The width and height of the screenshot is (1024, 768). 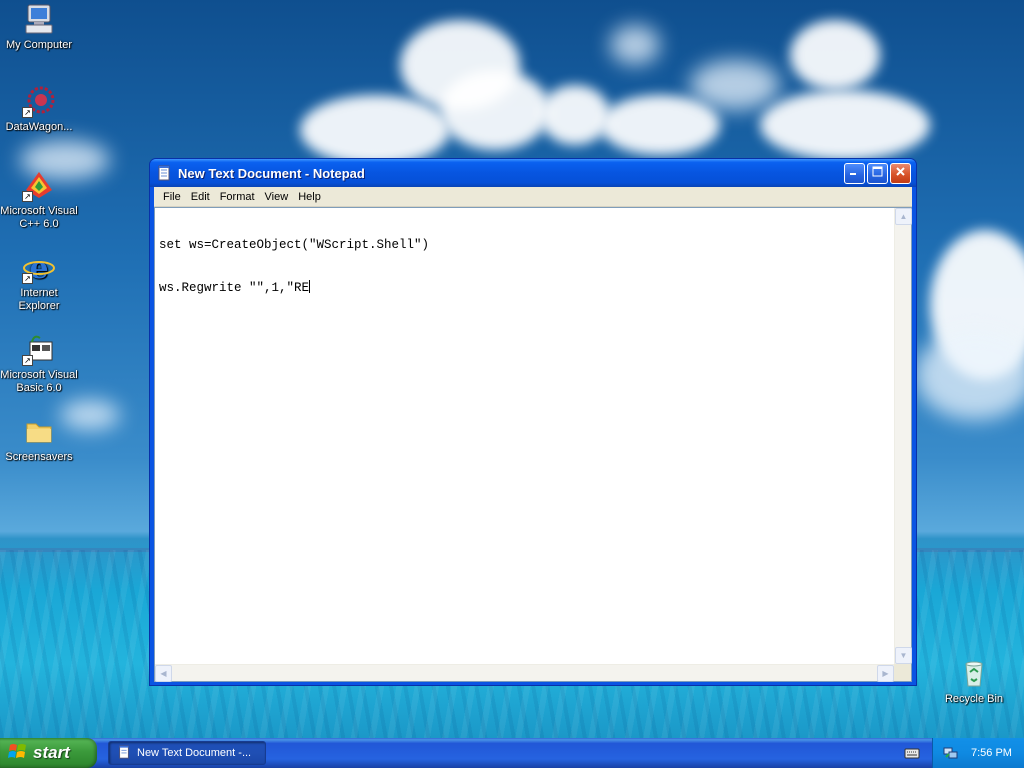 I want to click on desktop-icon-label: Recycle Bin, so click(x=974, y=699).